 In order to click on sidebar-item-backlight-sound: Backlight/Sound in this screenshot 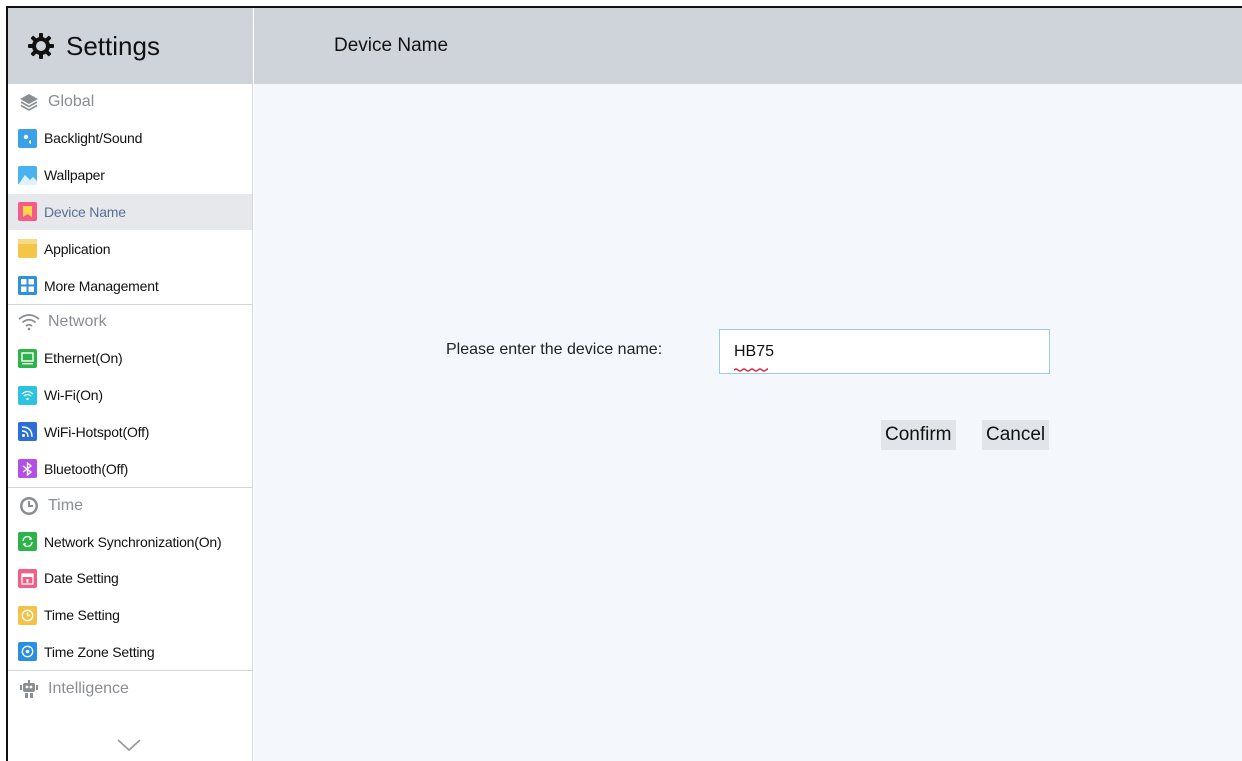, I will do `click(130, 138)`.